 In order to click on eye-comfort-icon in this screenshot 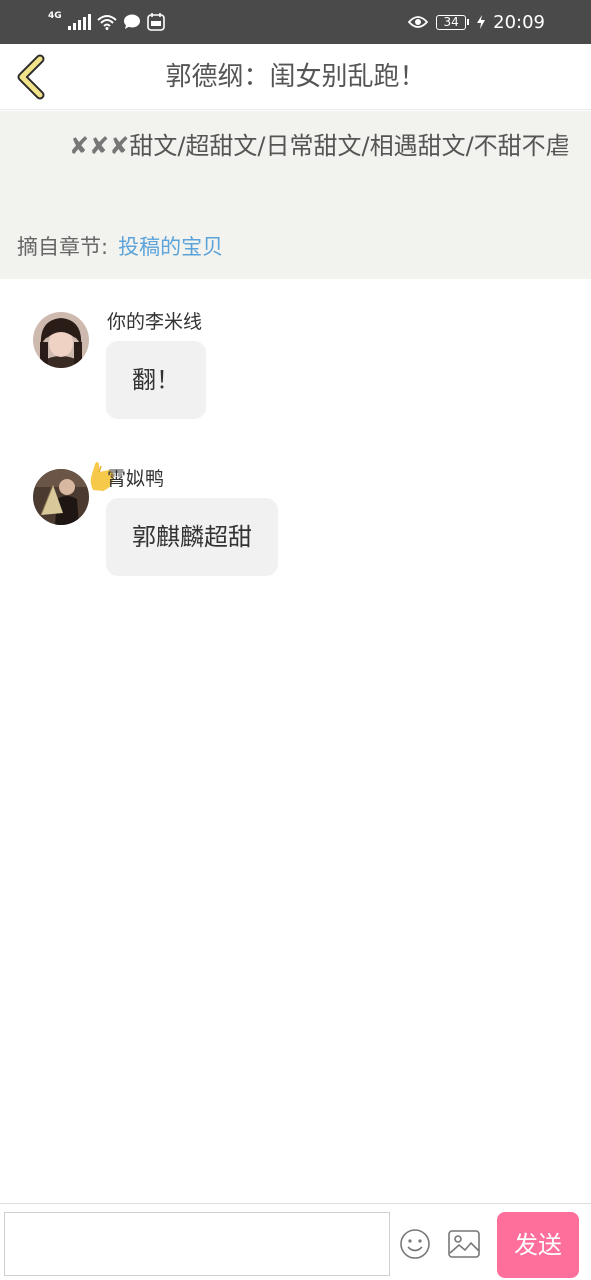, I will do `click(418, 22)`.